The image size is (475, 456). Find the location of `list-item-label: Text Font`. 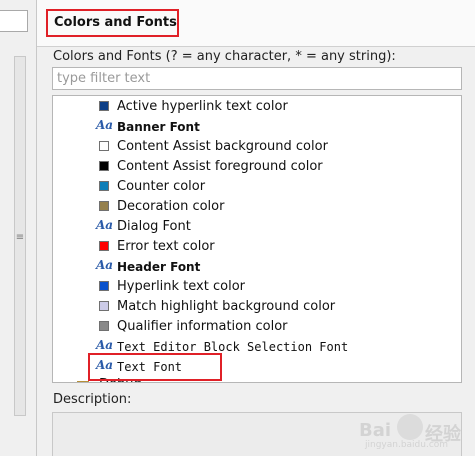

list-item-label: Text Font is located at coordinates (150, 367).